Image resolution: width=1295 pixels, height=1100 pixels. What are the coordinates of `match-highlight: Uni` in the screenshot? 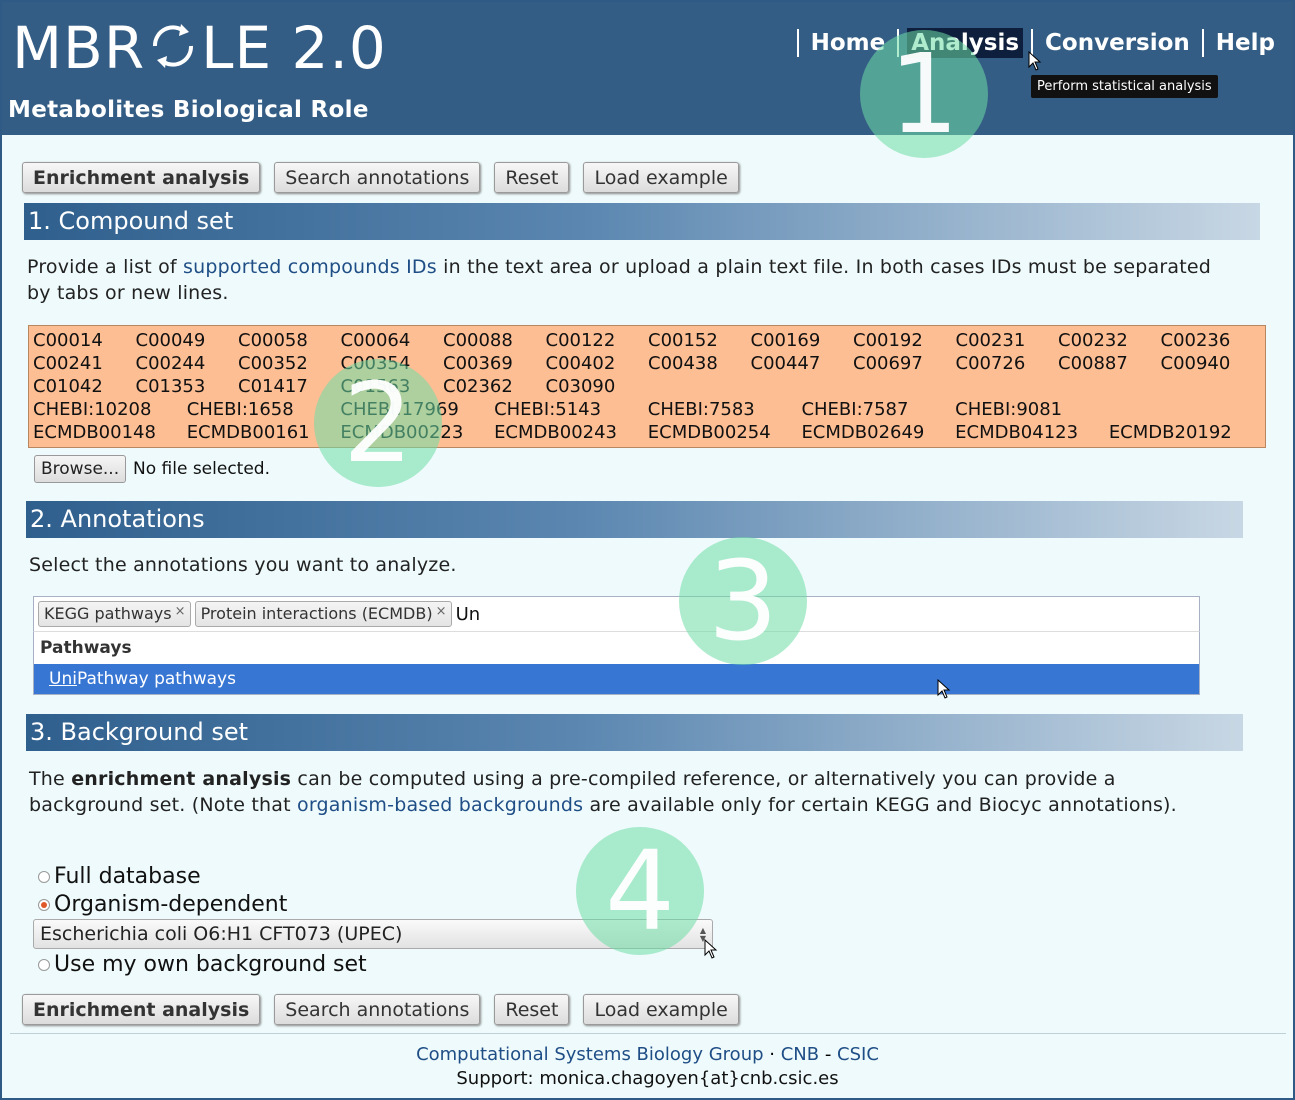 It's located at (63, 679).